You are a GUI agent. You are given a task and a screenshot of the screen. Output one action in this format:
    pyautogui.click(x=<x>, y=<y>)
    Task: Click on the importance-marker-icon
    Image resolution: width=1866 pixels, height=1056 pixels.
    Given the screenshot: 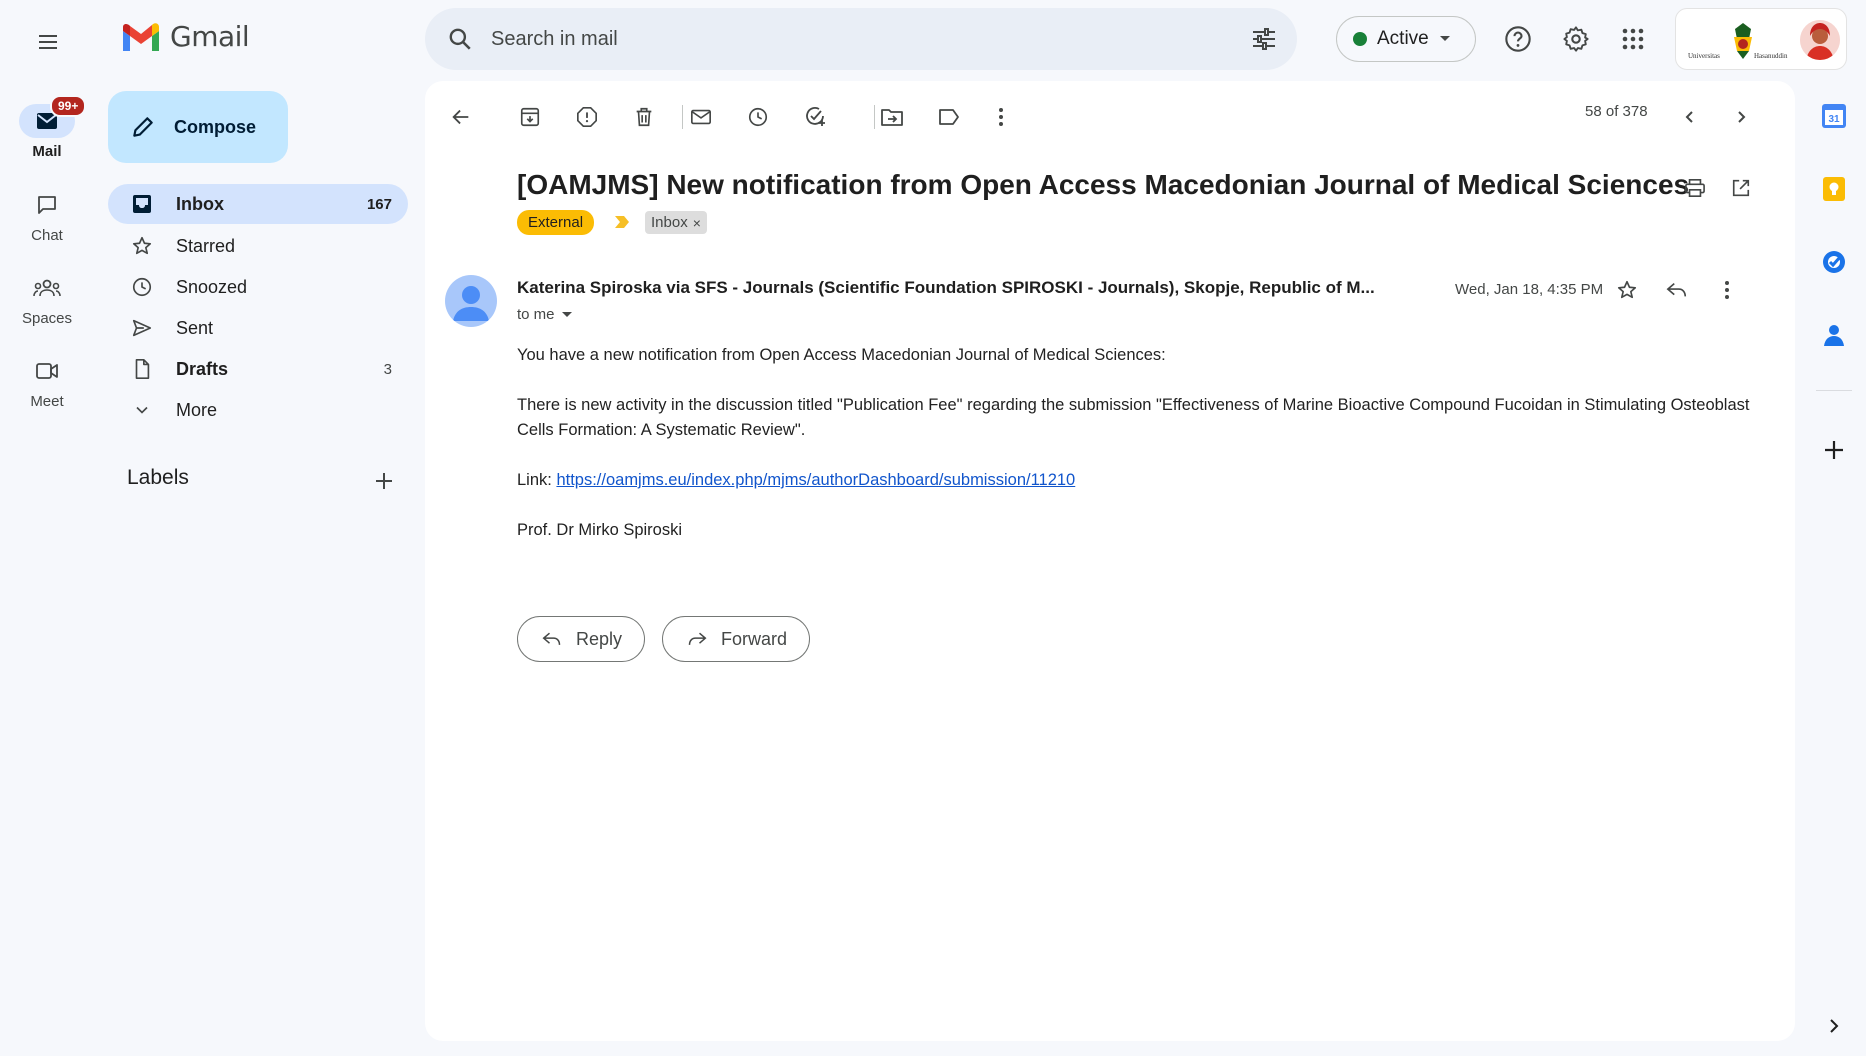 What is the action you would take?
    pyautogui.click(x=622, y=222)
    